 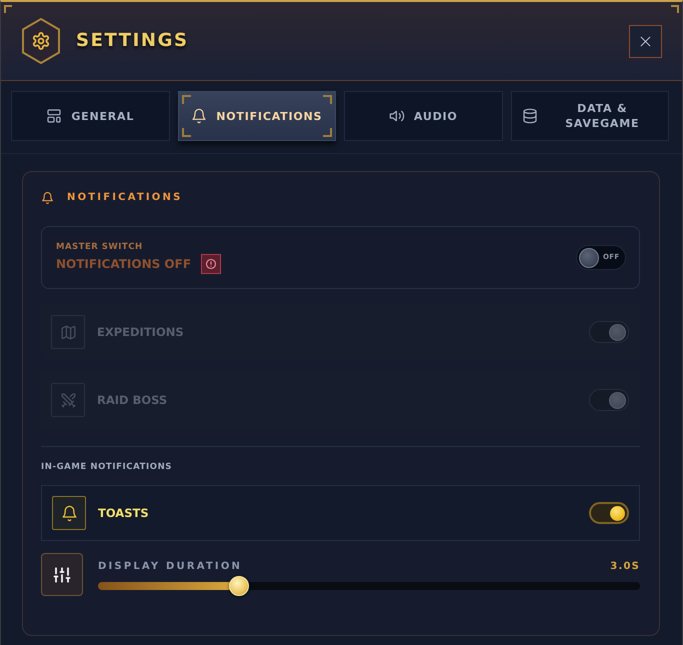 What do you see at coordinates (99, 247) in the screenshot?
I see `master-switch-caption: MASTER SWITCH` at bounding box center [99, 247].